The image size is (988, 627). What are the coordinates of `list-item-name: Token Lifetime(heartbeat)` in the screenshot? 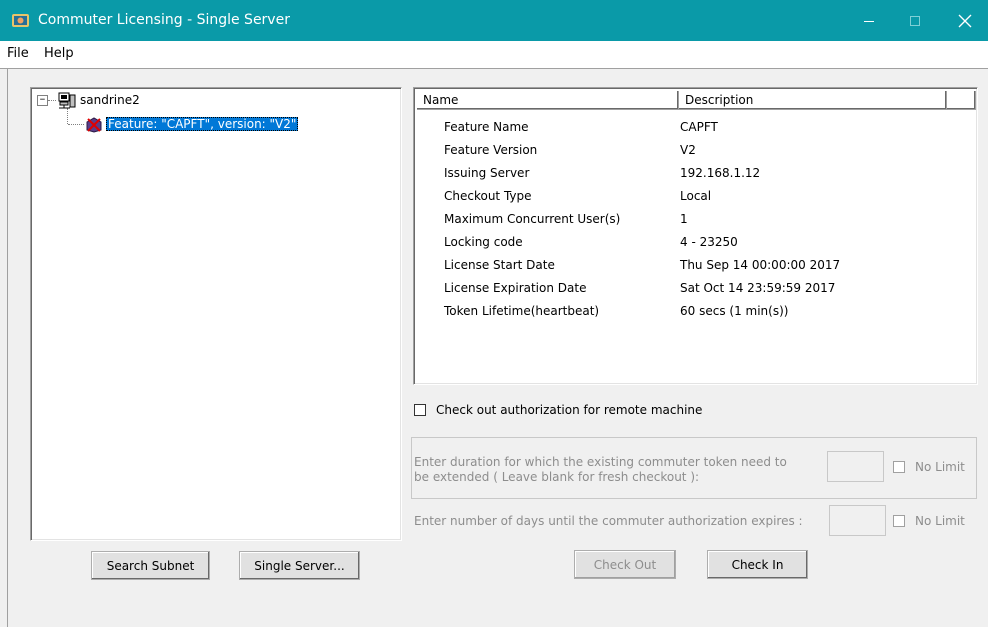 It's located at (522, 311).